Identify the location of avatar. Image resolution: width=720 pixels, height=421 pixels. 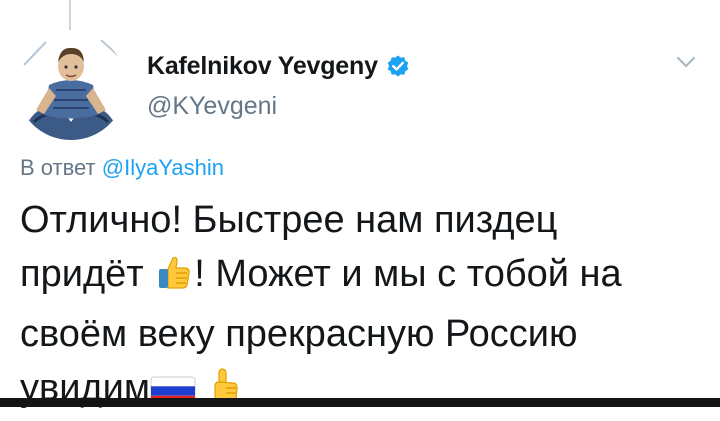
(71, 85).